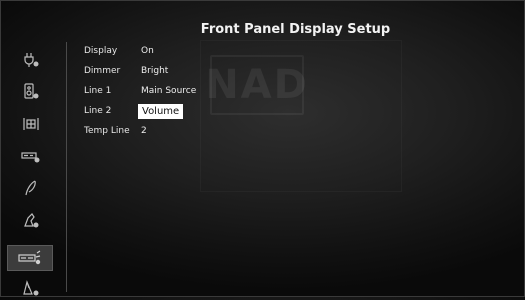  I want to click on general-settings-icon, so click(31, 288).